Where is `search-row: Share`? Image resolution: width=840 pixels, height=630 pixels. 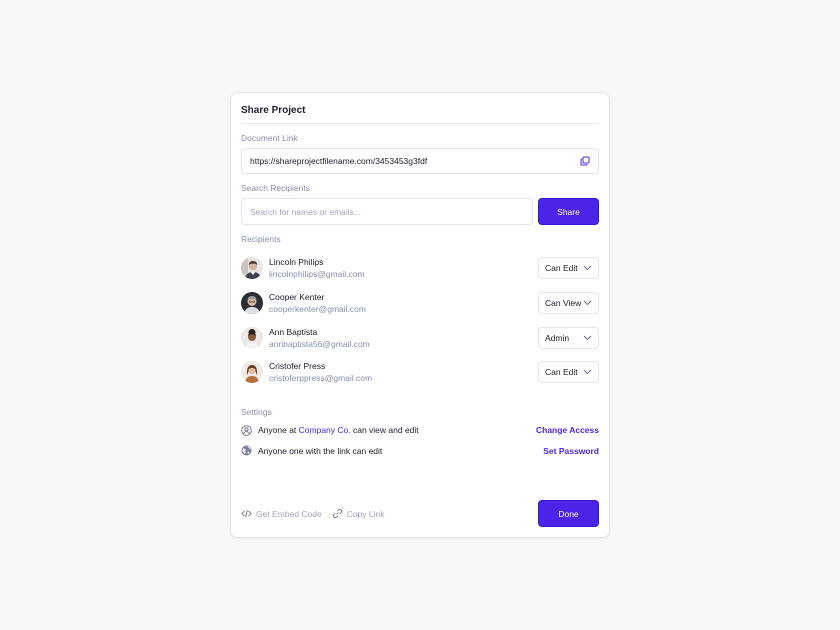 search-row: Share is located at coordinates (420, 211).